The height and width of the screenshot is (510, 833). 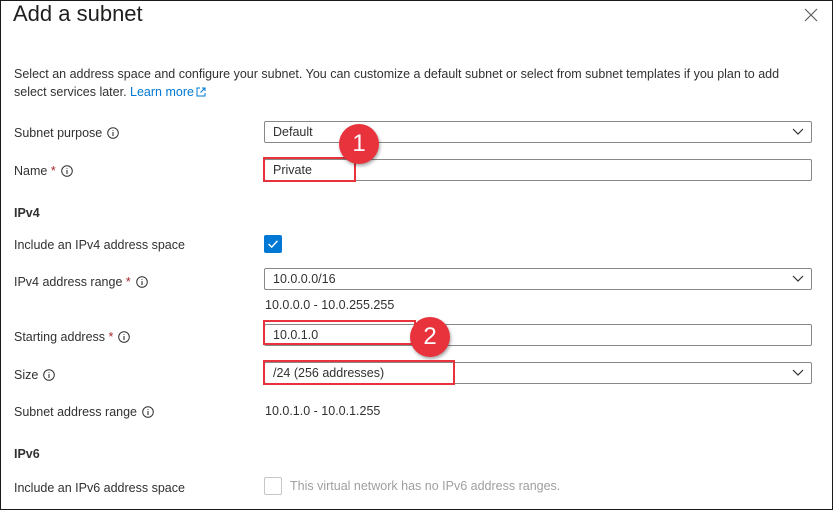 What do you see at coordinates (26, 375) in the screenshot?
I see `size-label-text: Size` at bounding box center [26, 375].